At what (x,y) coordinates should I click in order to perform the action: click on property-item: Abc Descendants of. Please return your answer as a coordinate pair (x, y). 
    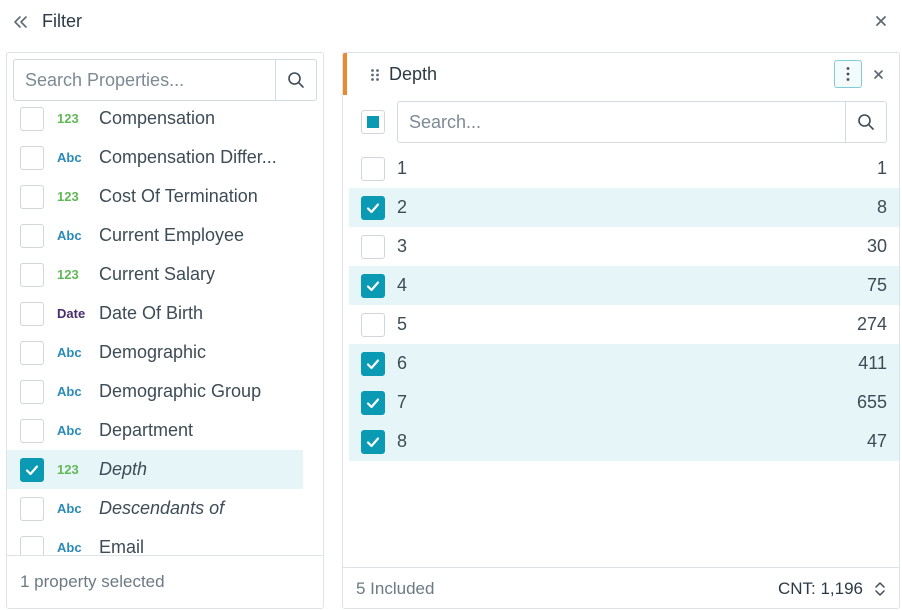
    Looking at the image, I should click on (155, 508).